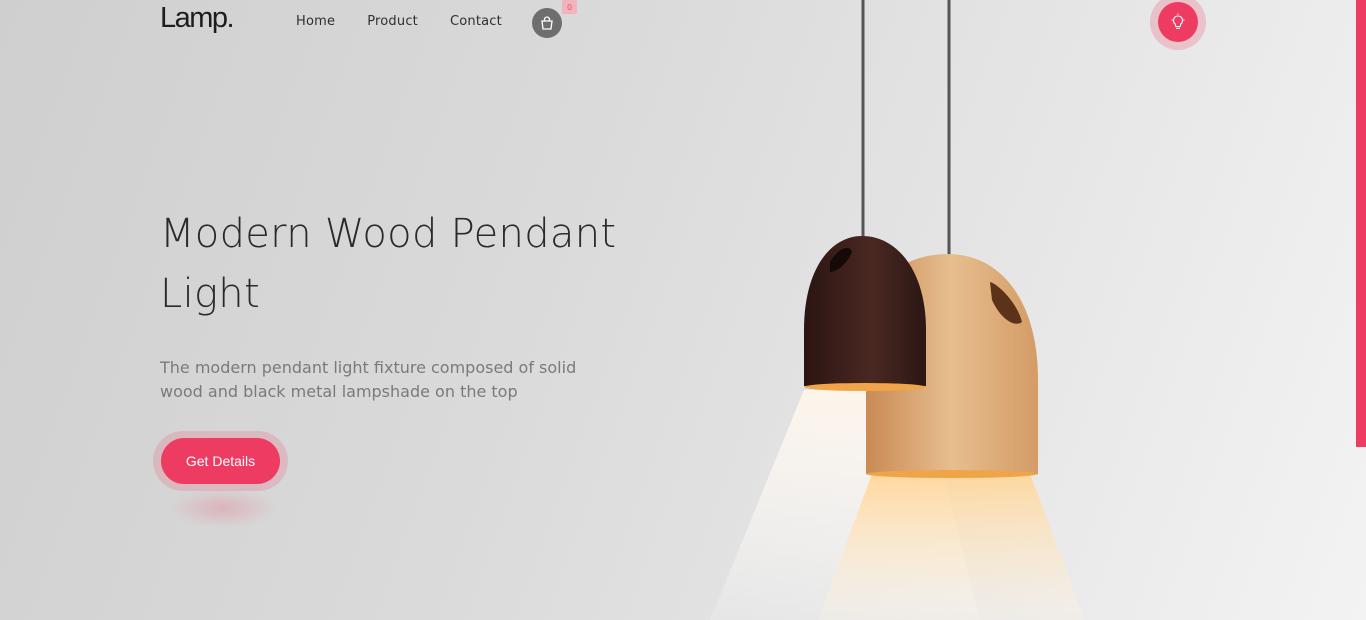 The height and width of the screenshot is (620, 1366). Describe the element at coordinates (1361, 223) in the screenshot. I see `accent-side-bar` at that location.